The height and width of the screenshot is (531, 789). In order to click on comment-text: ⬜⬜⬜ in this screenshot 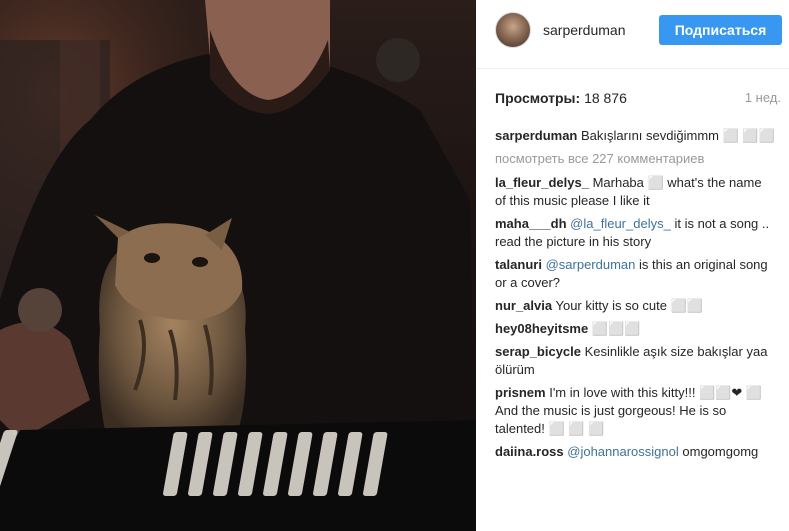, I will do `click(616, 328)`.